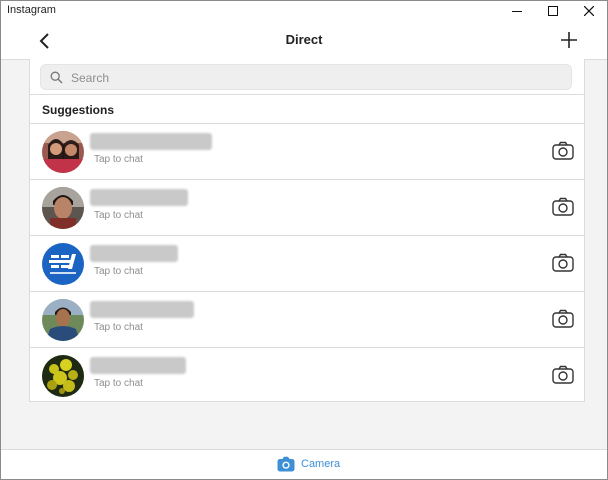  I want to click on plus-icon, so click(569, 40).